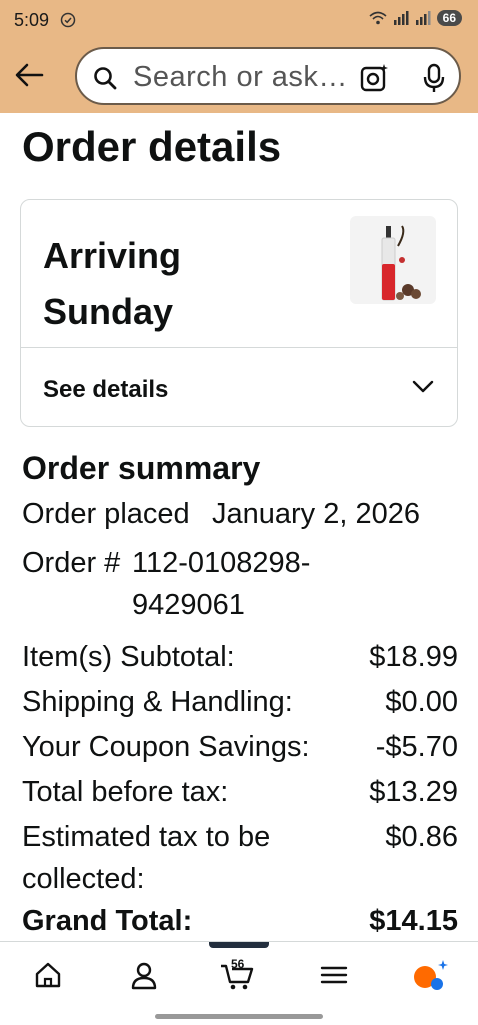 The width and height of the screenshot is (478, 1025). I want to click on menu-icon, so click(334, 975).